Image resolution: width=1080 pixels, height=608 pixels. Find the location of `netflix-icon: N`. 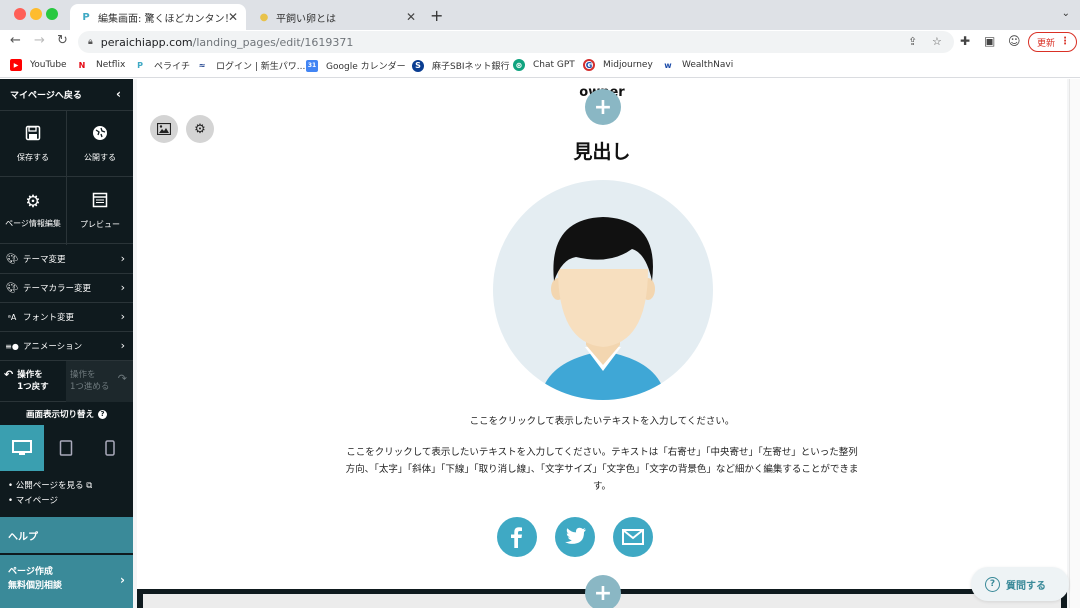

netflix-icon: N is located at coordinates (82, 65).